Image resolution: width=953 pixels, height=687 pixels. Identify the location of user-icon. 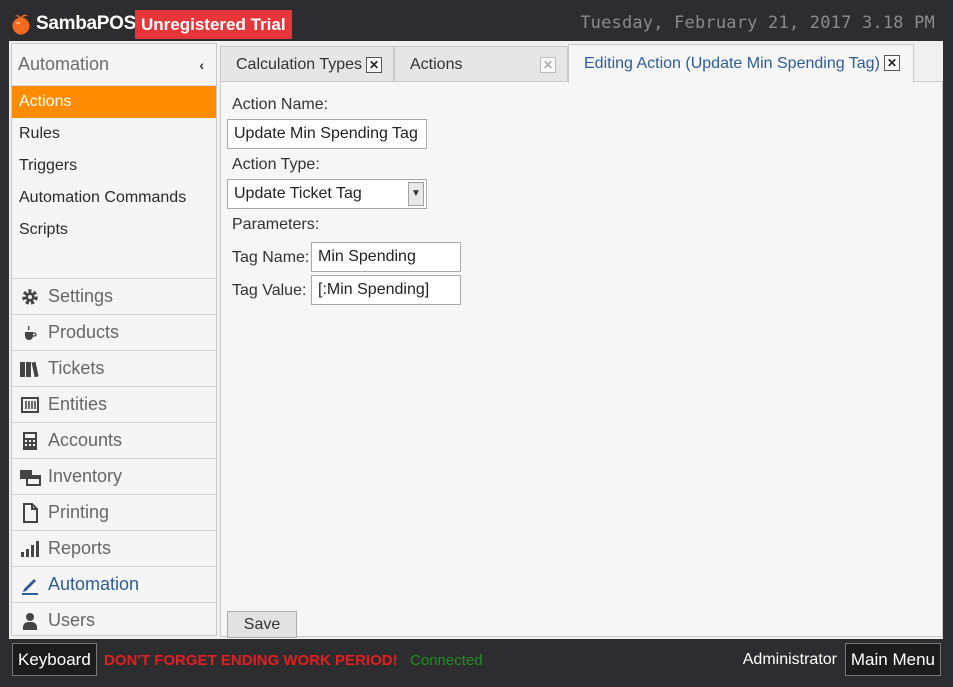
(30, 621).